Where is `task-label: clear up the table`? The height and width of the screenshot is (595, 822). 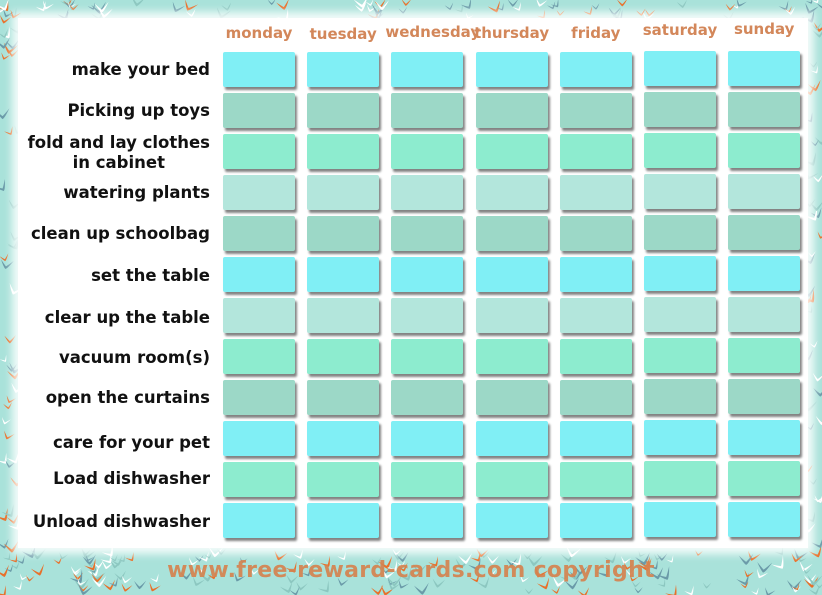
task-label: clear up the table is located at coordinates (127, 317).